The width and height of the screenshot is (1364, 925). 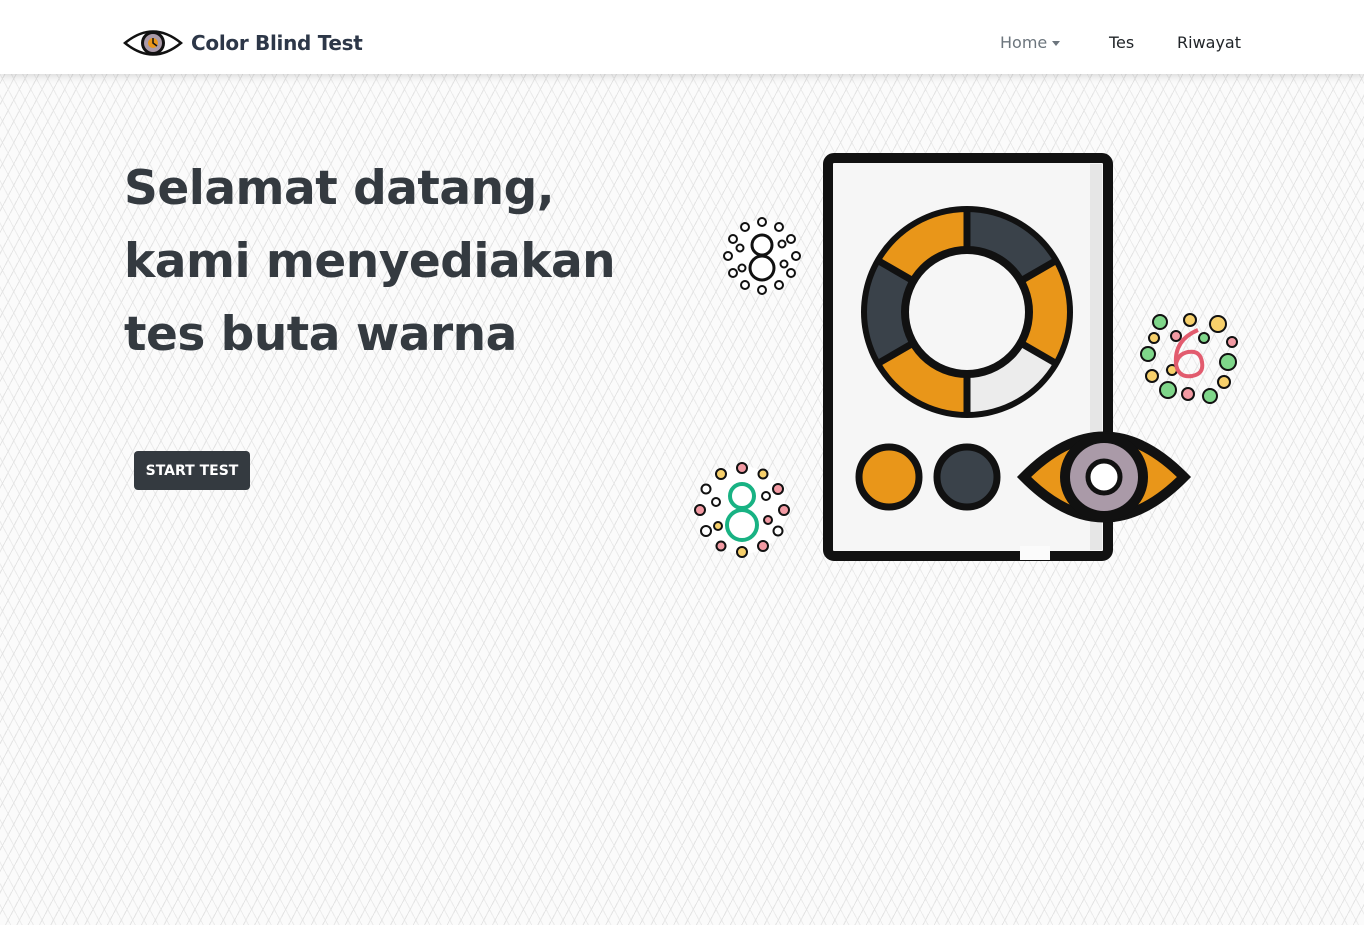 What do you see at coordinates (153, 43) in the screenshot?
I see `eye-logo-icon` at bounding box center [153, 43].